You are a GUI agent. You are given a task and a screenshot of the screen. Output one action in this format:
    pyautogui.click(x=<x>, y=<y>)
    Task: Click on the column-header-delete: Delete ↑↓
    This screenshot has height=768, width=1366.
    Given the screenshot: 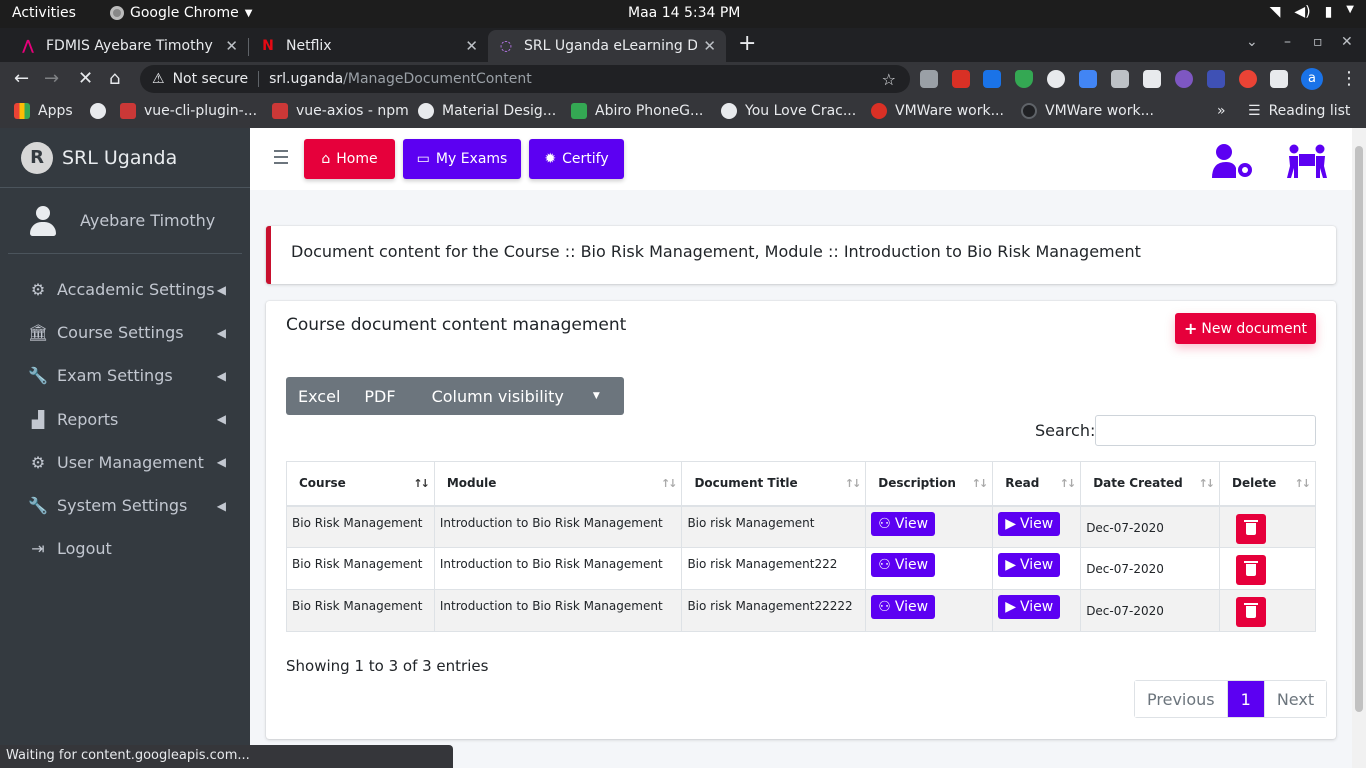 What is the action you would take?
    pyautogui.click(x=1267, y=484)
    